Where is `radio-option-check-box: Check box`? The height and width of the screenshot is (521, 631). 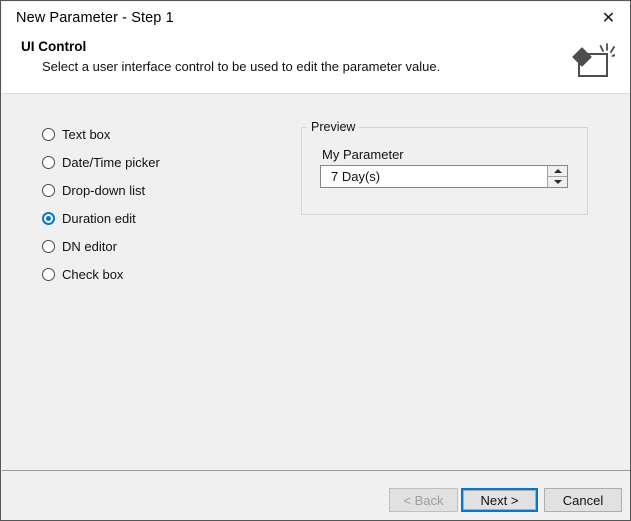 radio-option-check-box: Check box is located at coordinates (157, 274).